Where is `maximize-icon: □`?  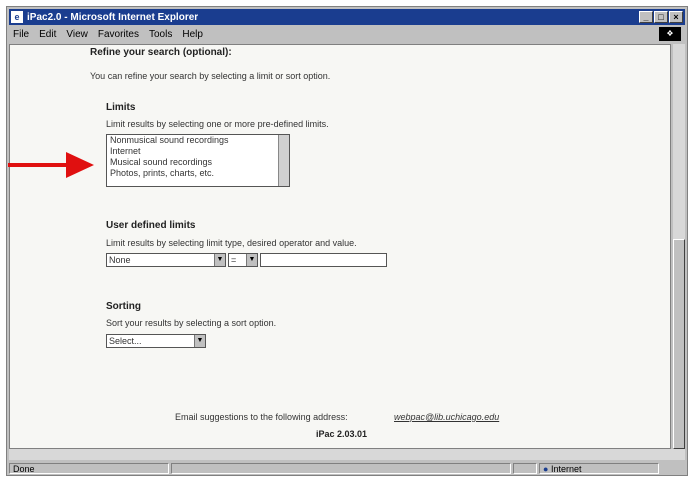
maximize-icon: □ is located at coordinates (661, 17).